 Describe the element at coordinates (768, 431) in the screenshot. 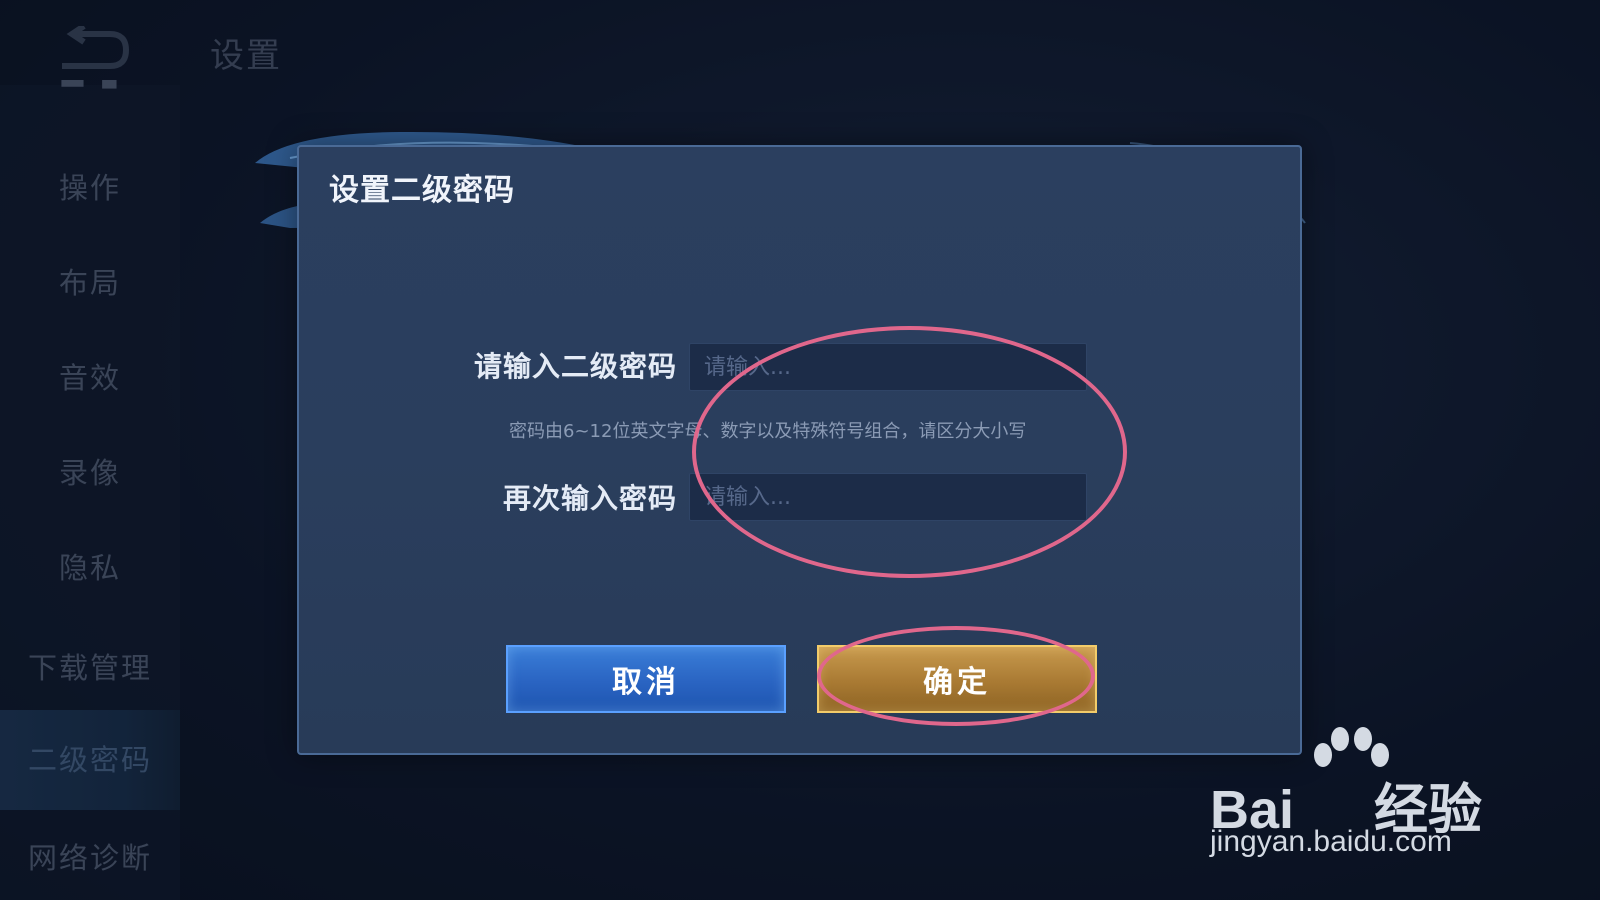

I see `password-hint: 密码由6~12位英文字母、数字以及特殊符号组合，请区分大小写` at that location.